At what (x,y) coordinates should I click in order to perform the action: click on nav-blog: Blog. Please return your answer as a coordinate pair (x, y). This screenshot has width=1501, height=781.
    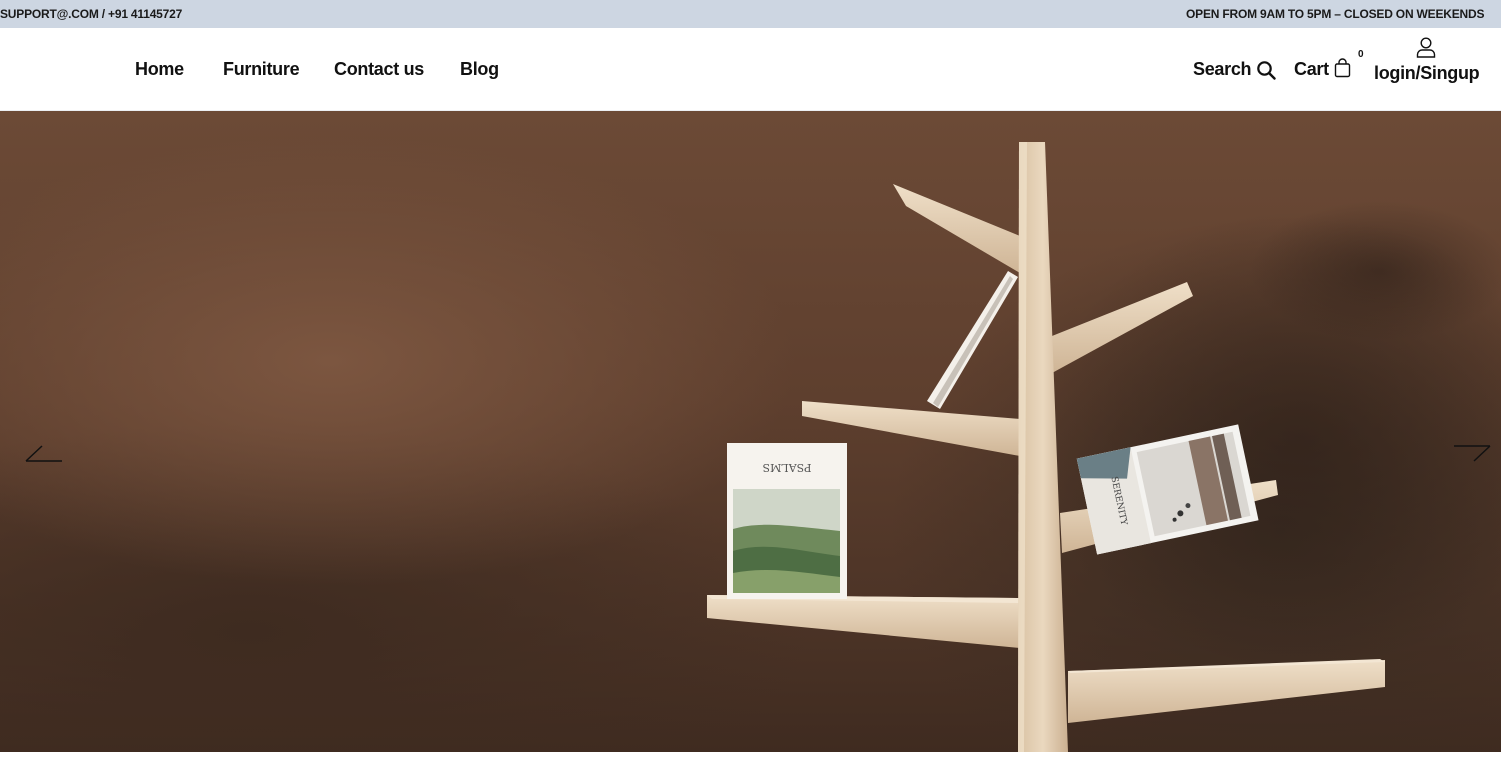
    Looking at the image, I should click on (479, 69).